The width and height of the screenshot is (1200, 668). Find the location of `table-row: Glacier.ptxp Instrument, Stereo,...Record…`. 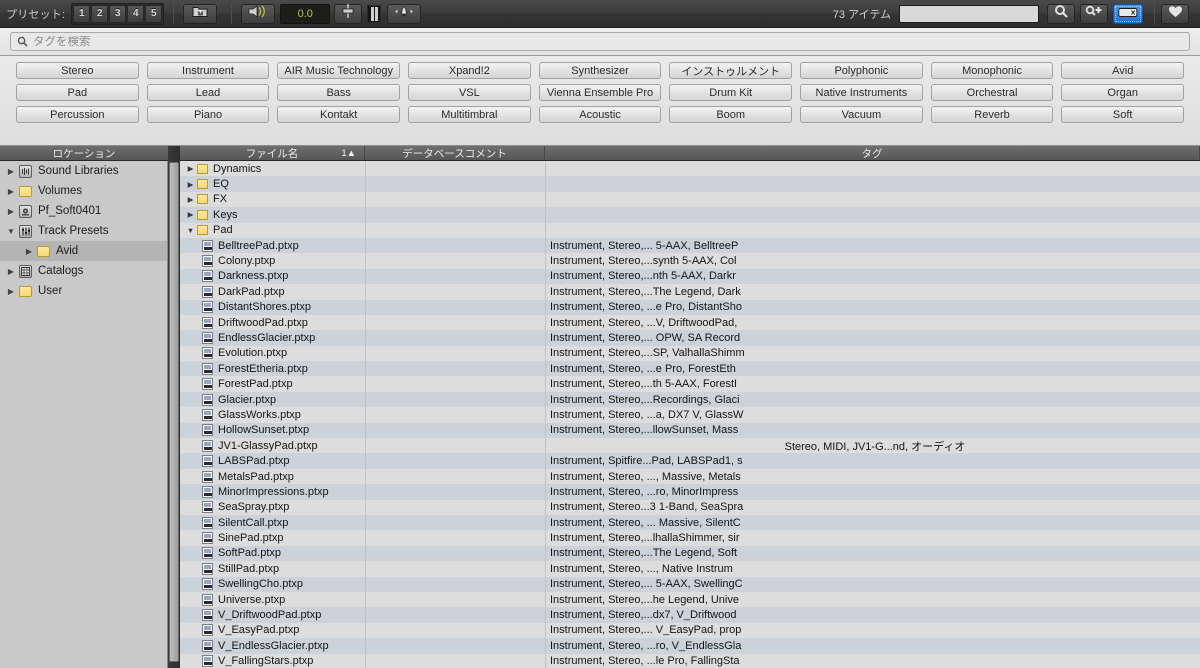

table-row: Glacier.ptxp Instrument, Stereo,...Record… is located at coordinates (690, 399).